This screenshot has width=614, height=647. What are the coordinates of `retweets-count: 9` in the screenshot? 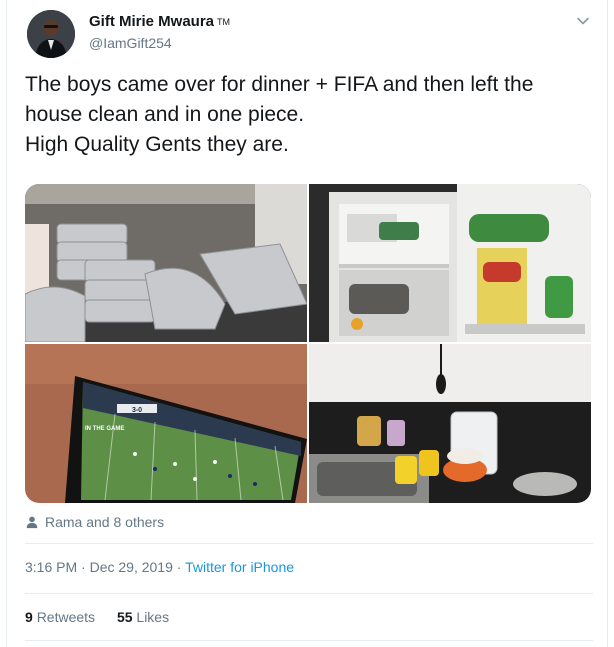 It's located at (29, 617).